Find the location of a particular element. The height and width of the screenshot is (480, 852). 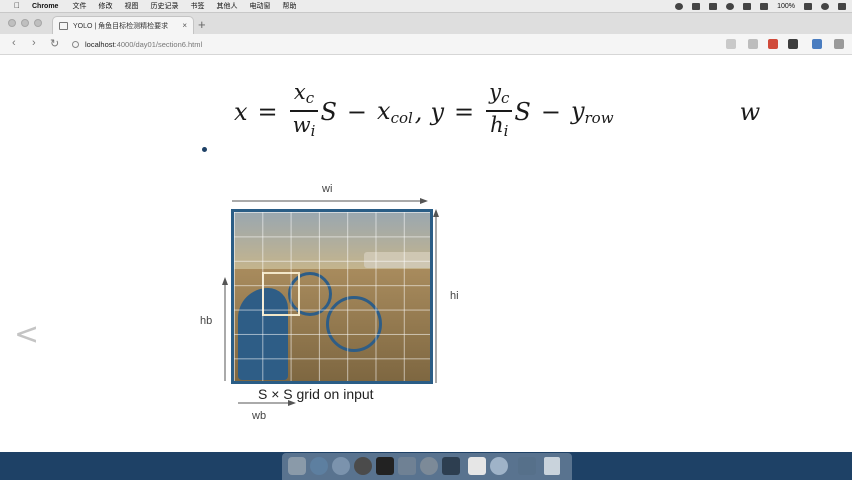

dock-safari-icon is located at coordinates (341, 466).